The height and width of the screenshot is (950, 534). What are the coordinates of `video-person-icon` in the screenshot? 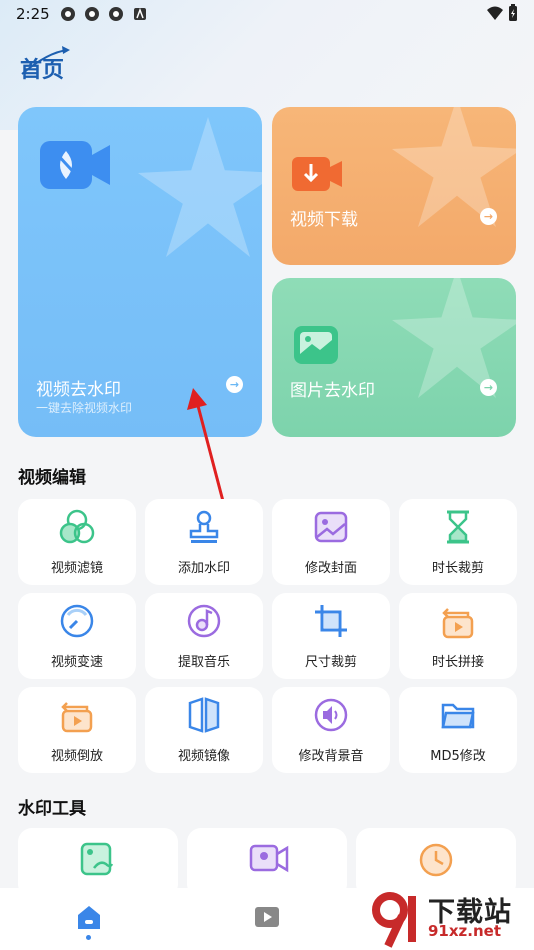 It's located at (269, 858).